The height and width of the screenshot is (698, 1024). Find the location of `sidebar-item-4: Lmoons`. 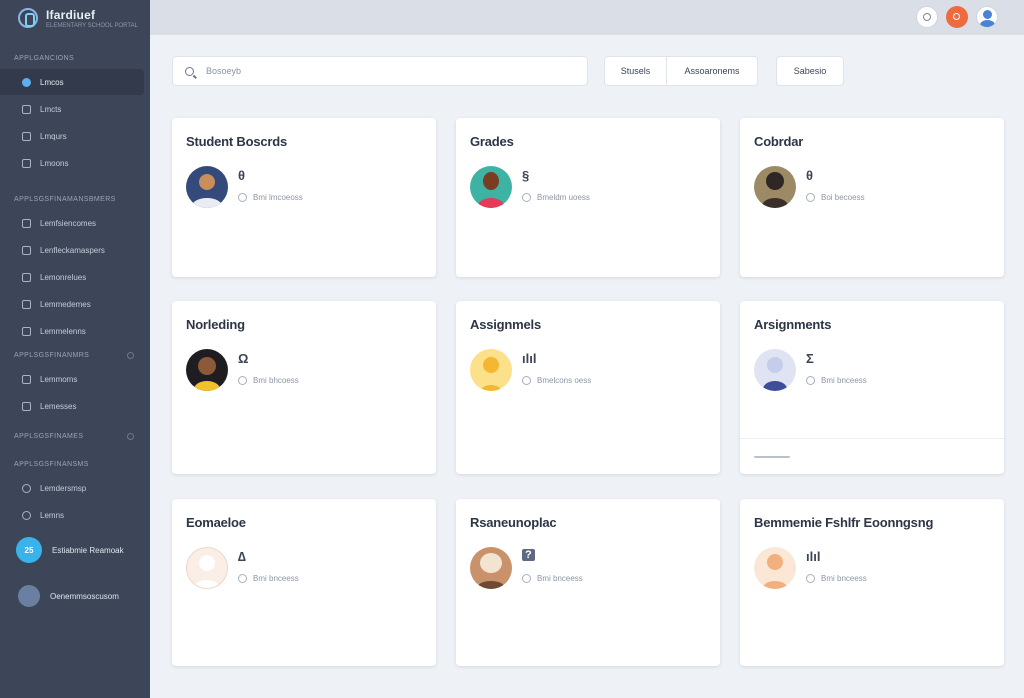

sidebar-item-4: Lmoons is located at coordinates (72, 163).